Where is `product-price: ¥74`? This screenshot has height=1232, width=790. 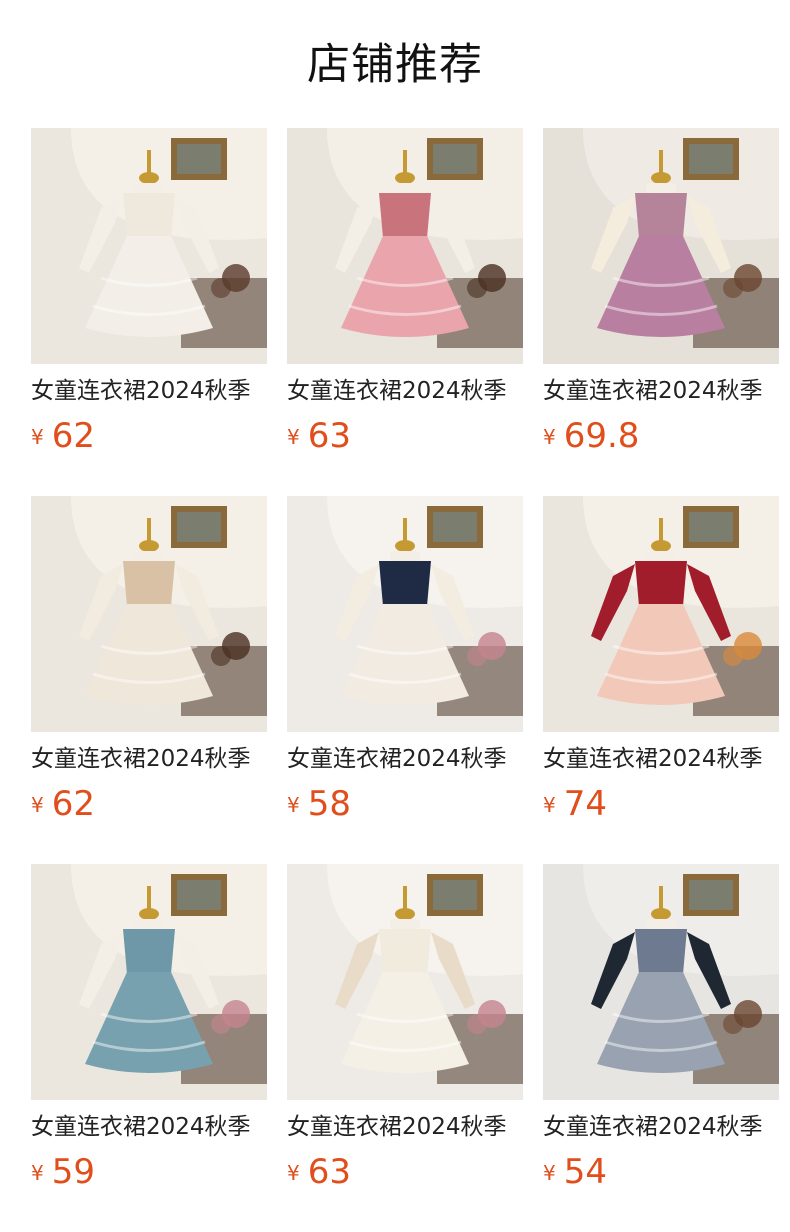
product-price: ¥74 is located at coordinates (575, 804).